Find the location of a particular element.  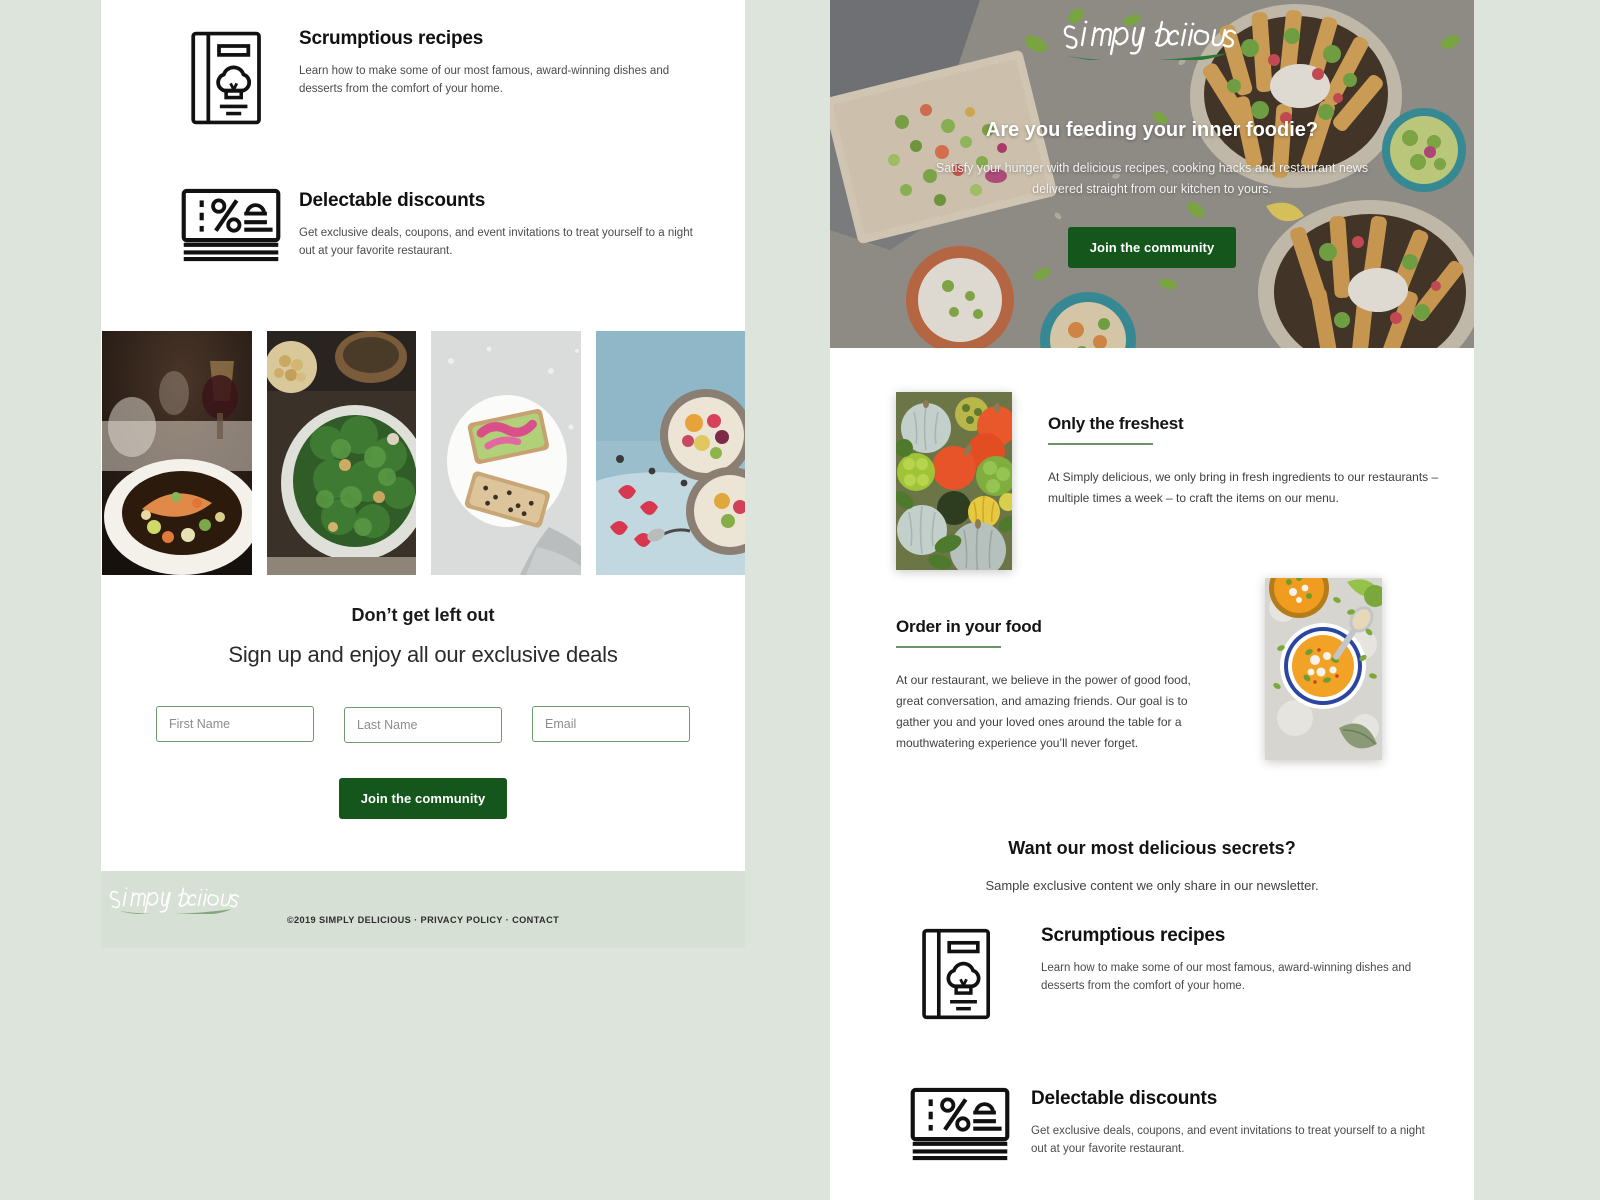

gallery-photo-avocado-toast is located at coordinates (506, 453).